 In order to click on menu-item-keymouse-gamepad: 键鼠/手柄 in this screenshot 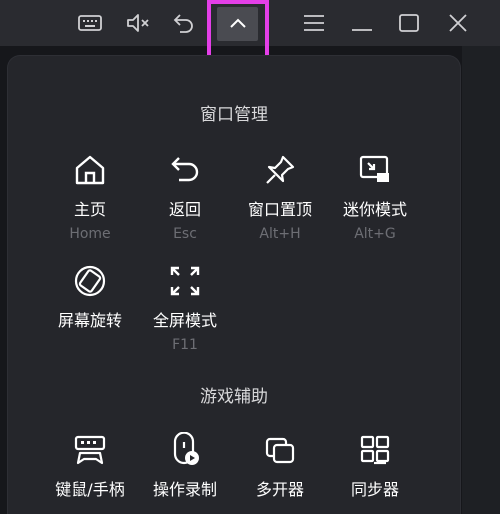, I will do `click(90, 465)`.